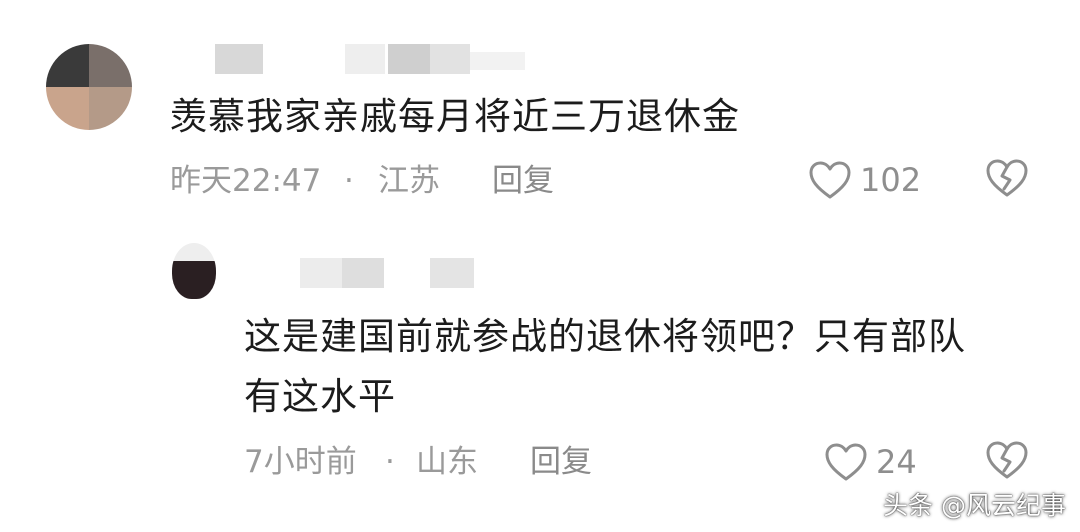  Describe the element at coordinates (300, 462) in the screenshot. I see `comment-2-time: 7小时前` at that location.